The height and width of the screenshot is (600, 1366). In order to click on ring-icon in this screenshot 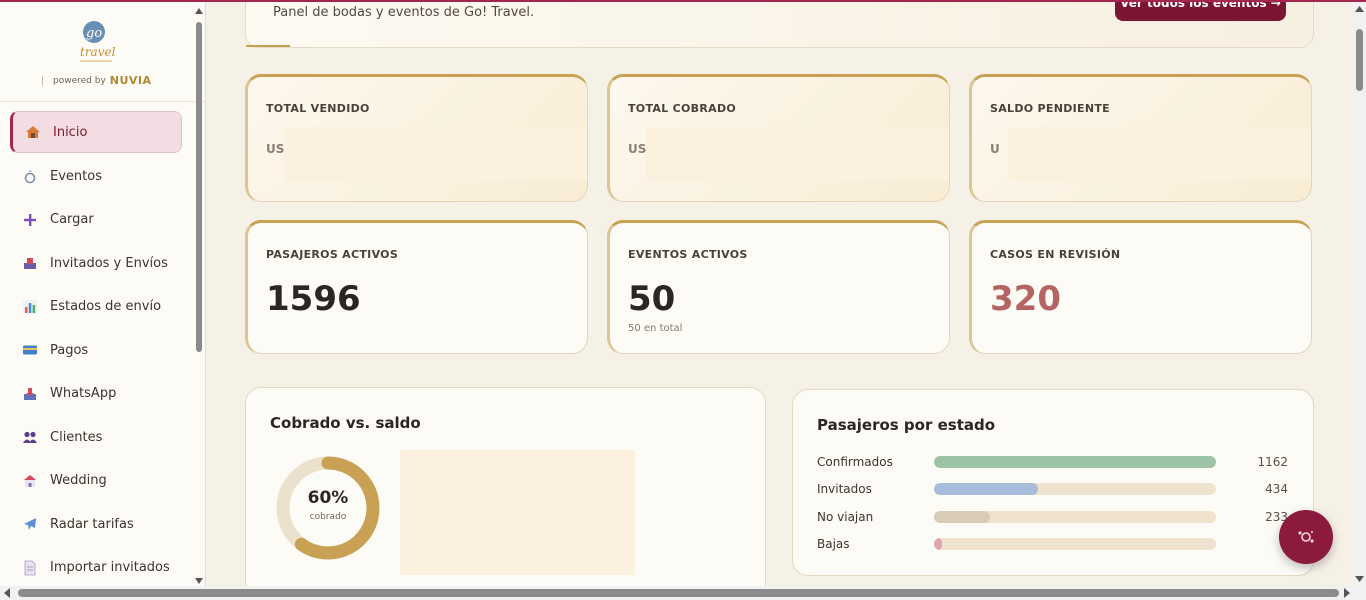, I will do `click(30, 176)`.